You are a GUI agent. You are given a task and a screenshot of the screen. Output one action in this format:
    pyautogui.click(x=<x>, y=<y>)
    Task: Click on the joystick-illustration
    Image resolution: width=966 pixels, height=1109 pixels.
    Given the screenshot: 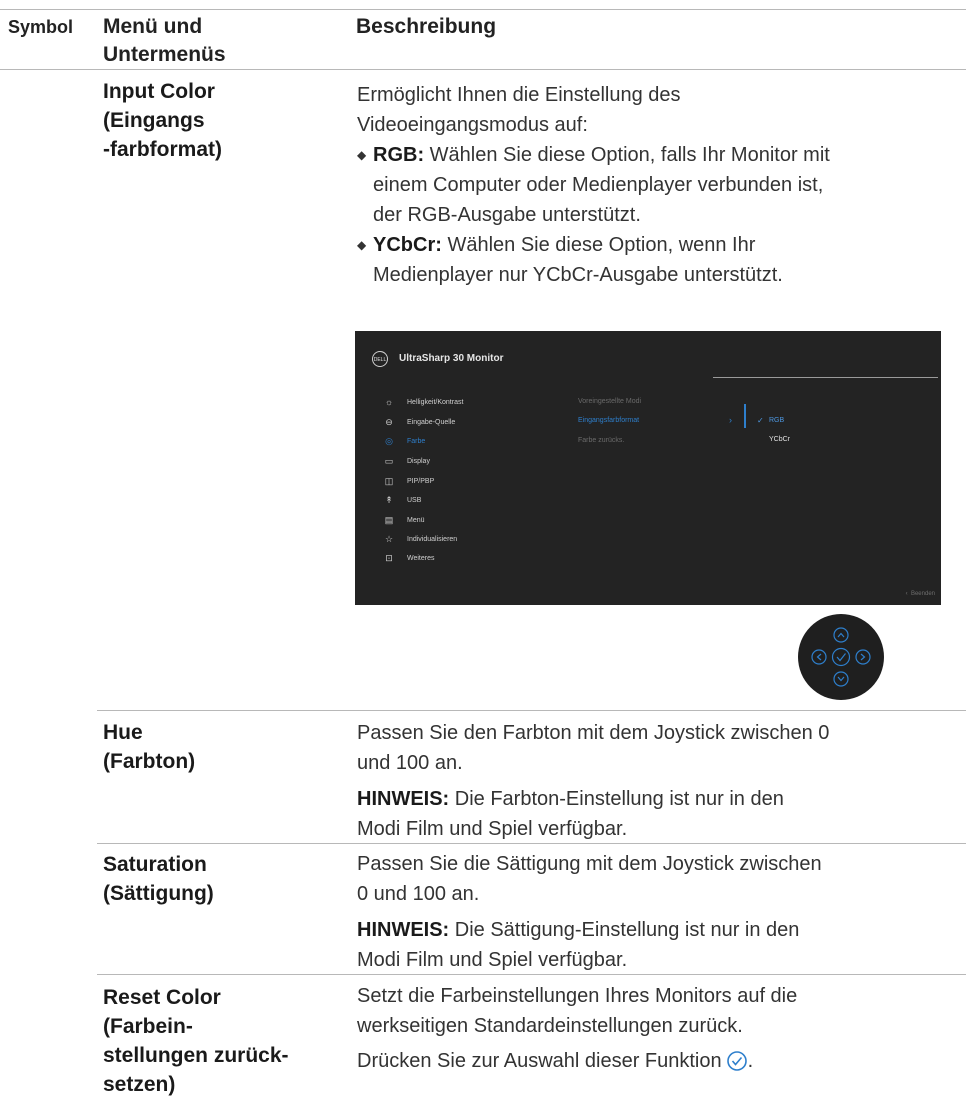 What is the action you would take?
    pyautogui.click(x=841, y=657)
    